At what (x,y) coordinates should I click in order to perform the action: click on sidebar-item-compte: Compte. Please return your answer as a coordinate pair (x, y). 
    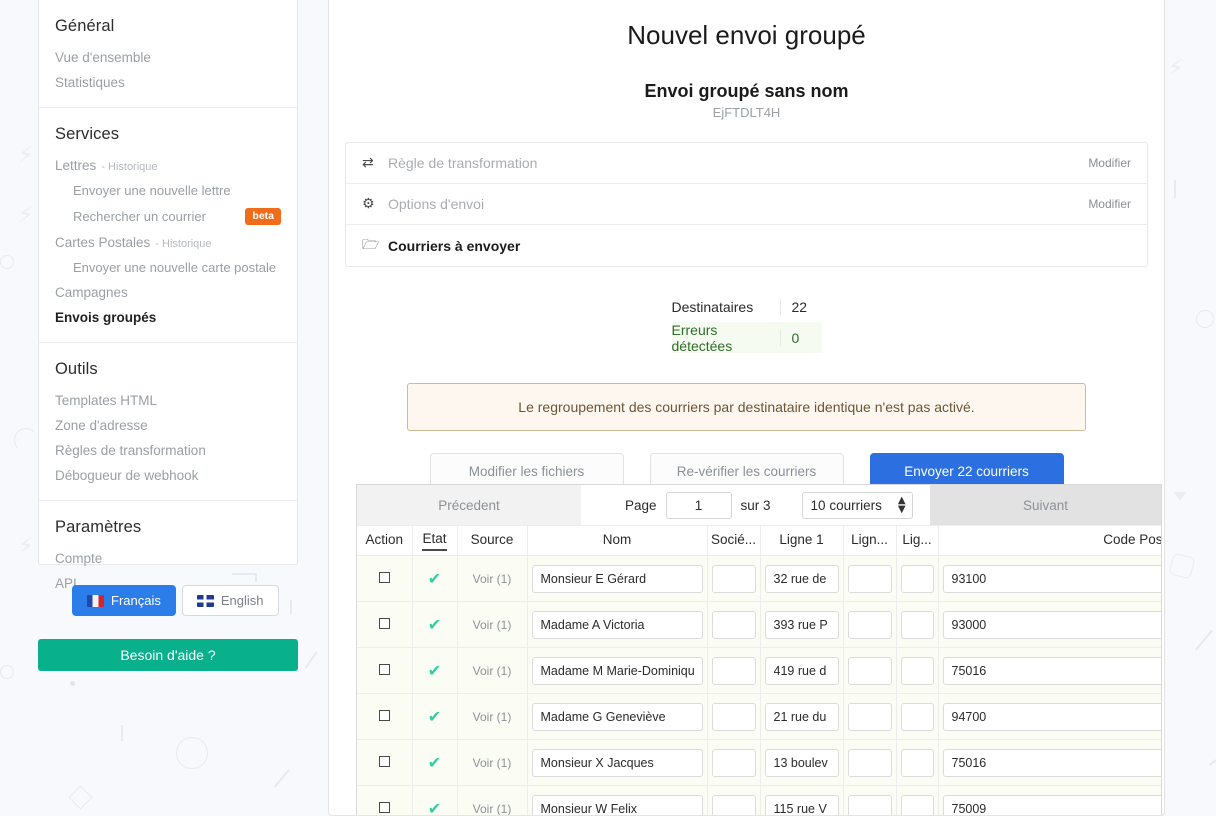
    Looking at the image, I should click on (168, 558).